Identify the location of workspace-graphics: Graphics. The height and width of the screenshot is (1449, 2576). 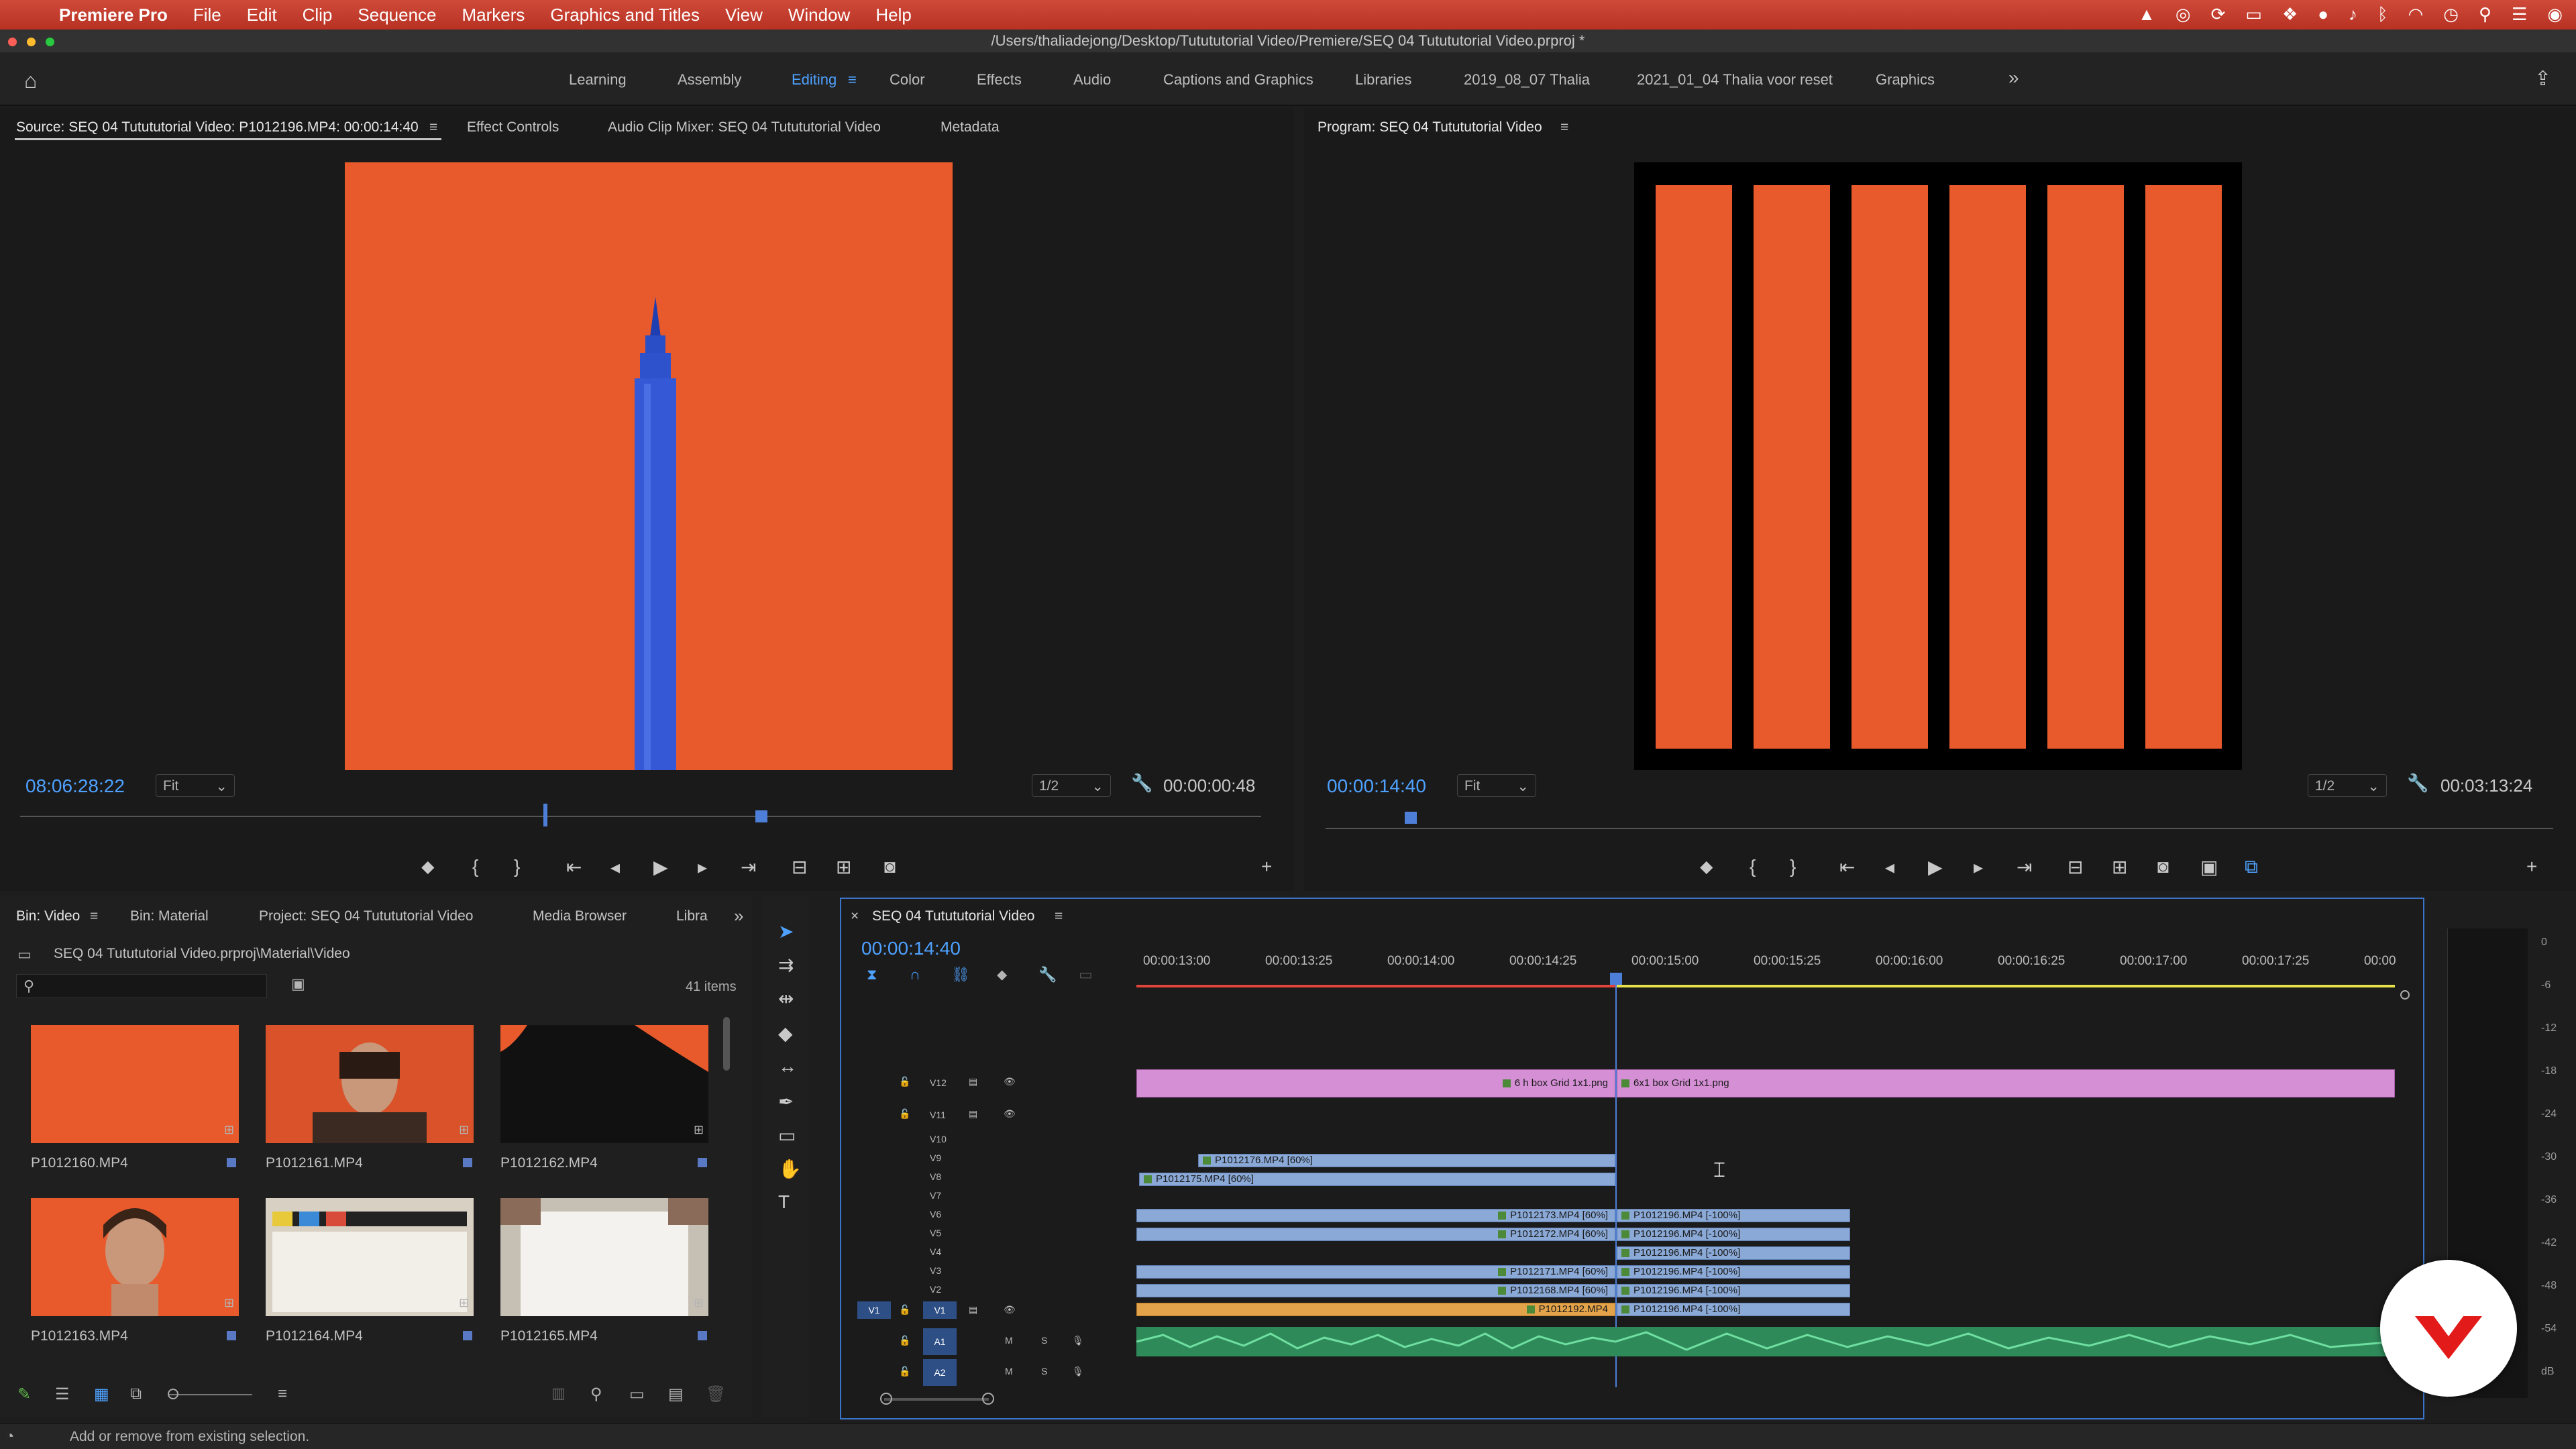
(1905, 80).